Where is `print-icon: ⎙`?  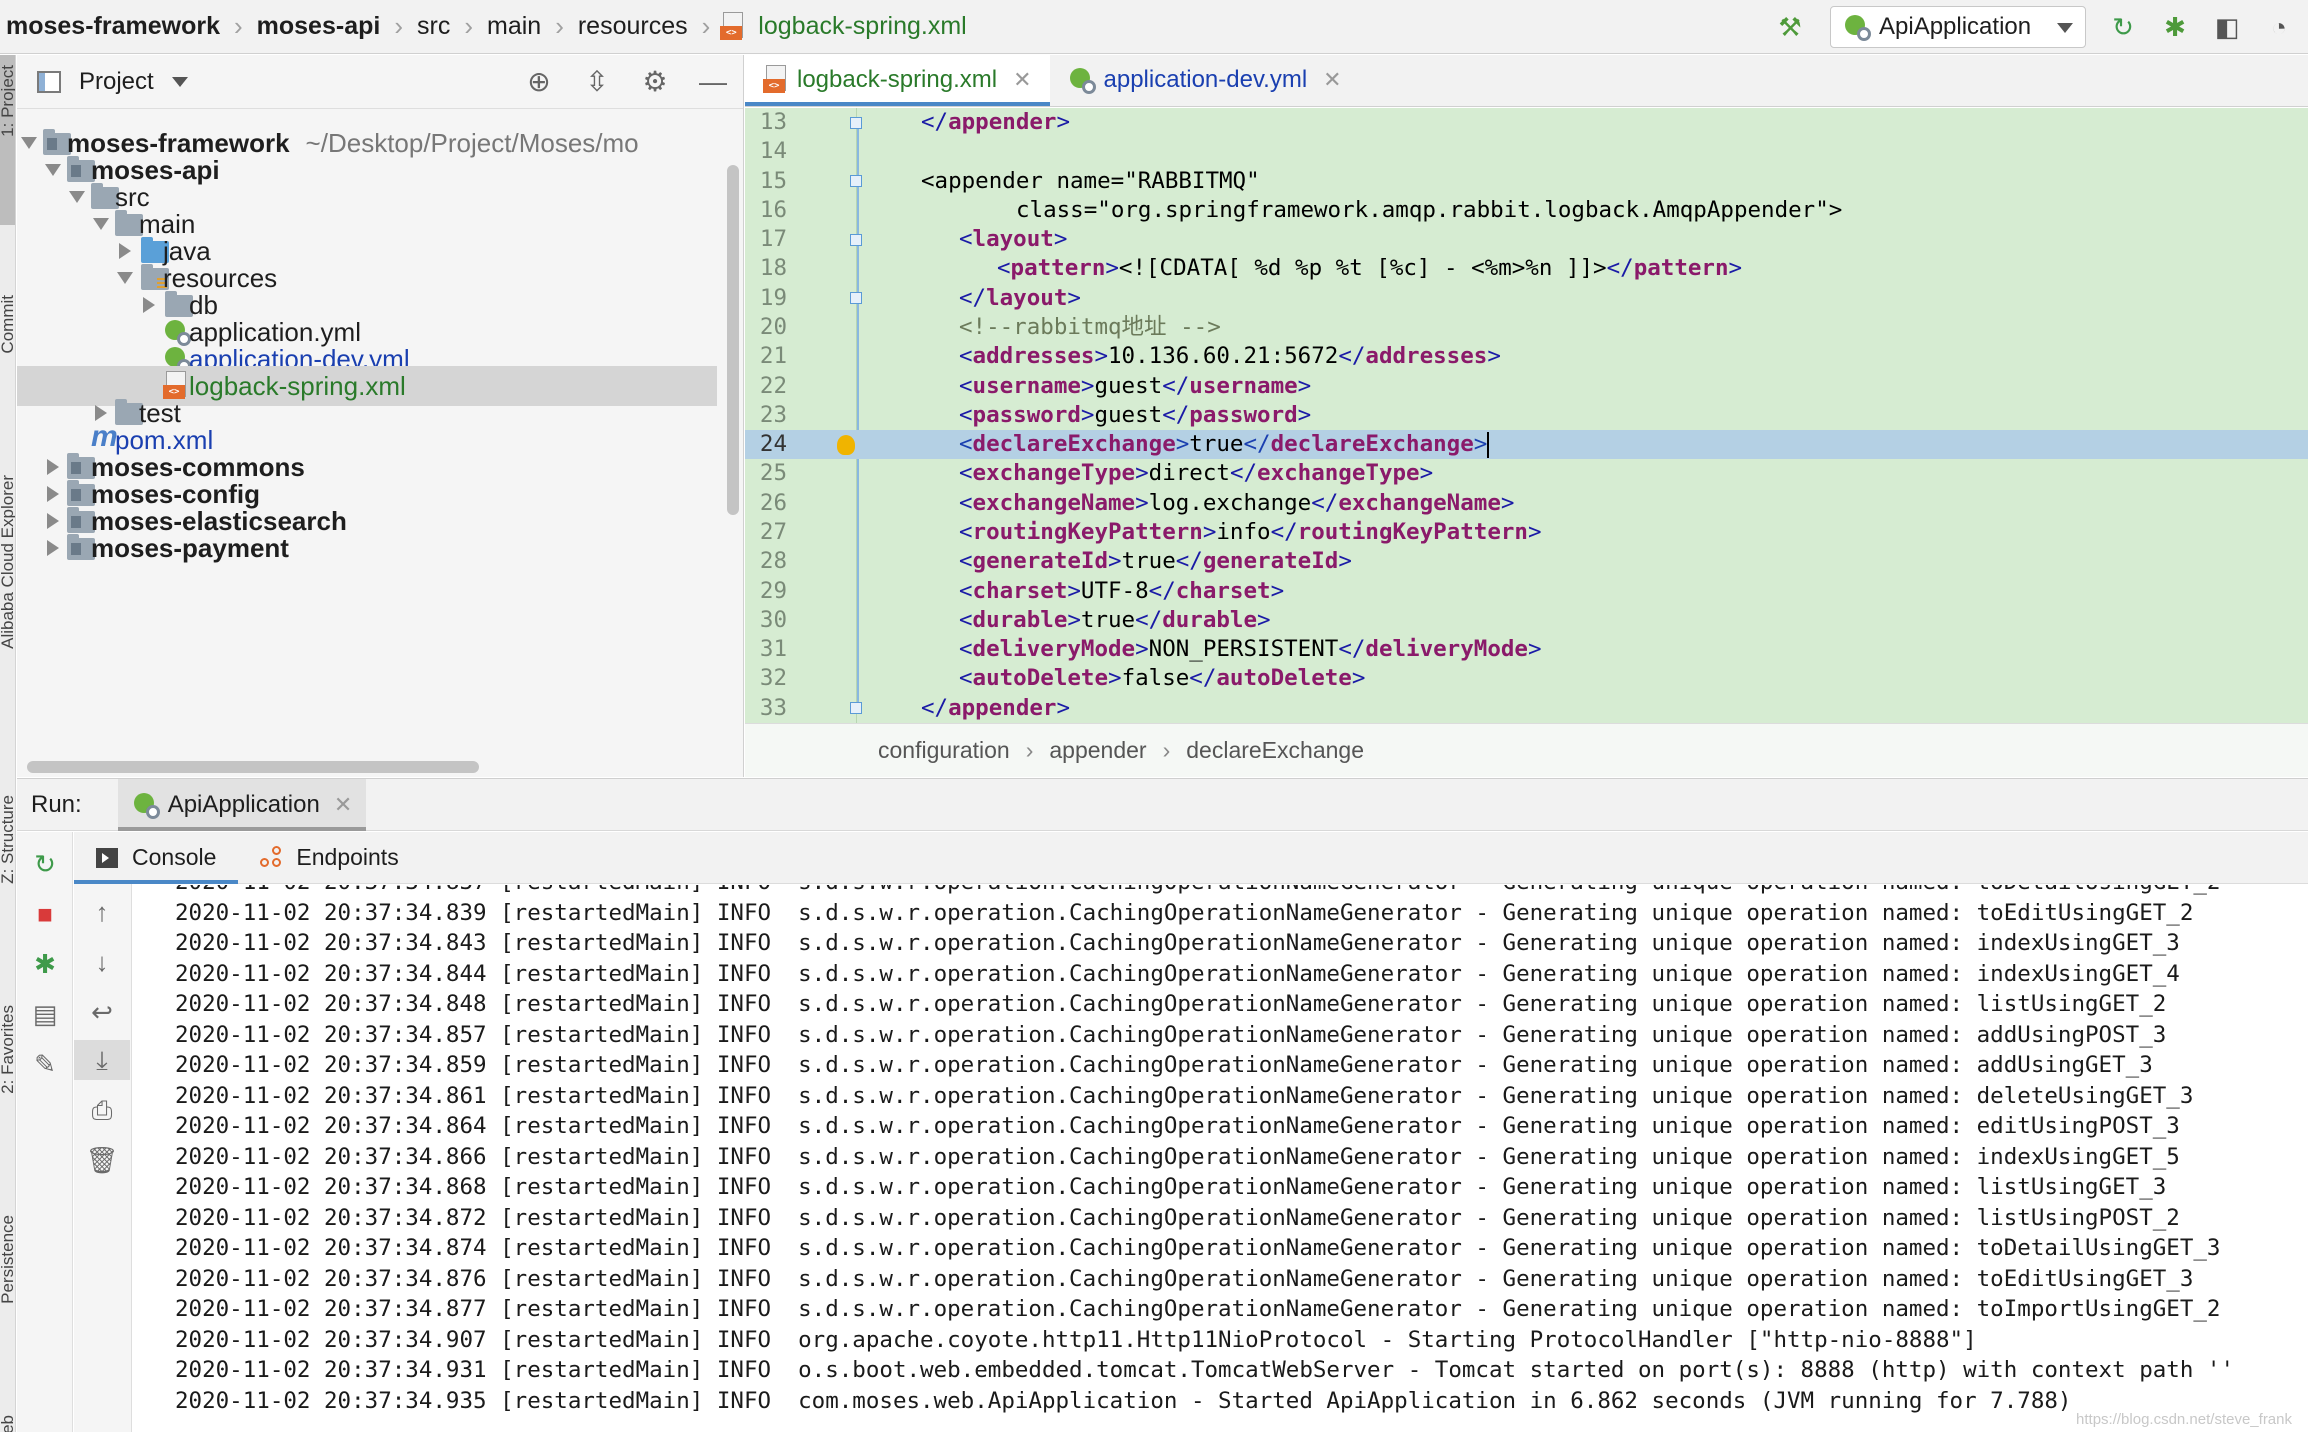 print-icon: ⎙ is located at coordinates (102, 1110).